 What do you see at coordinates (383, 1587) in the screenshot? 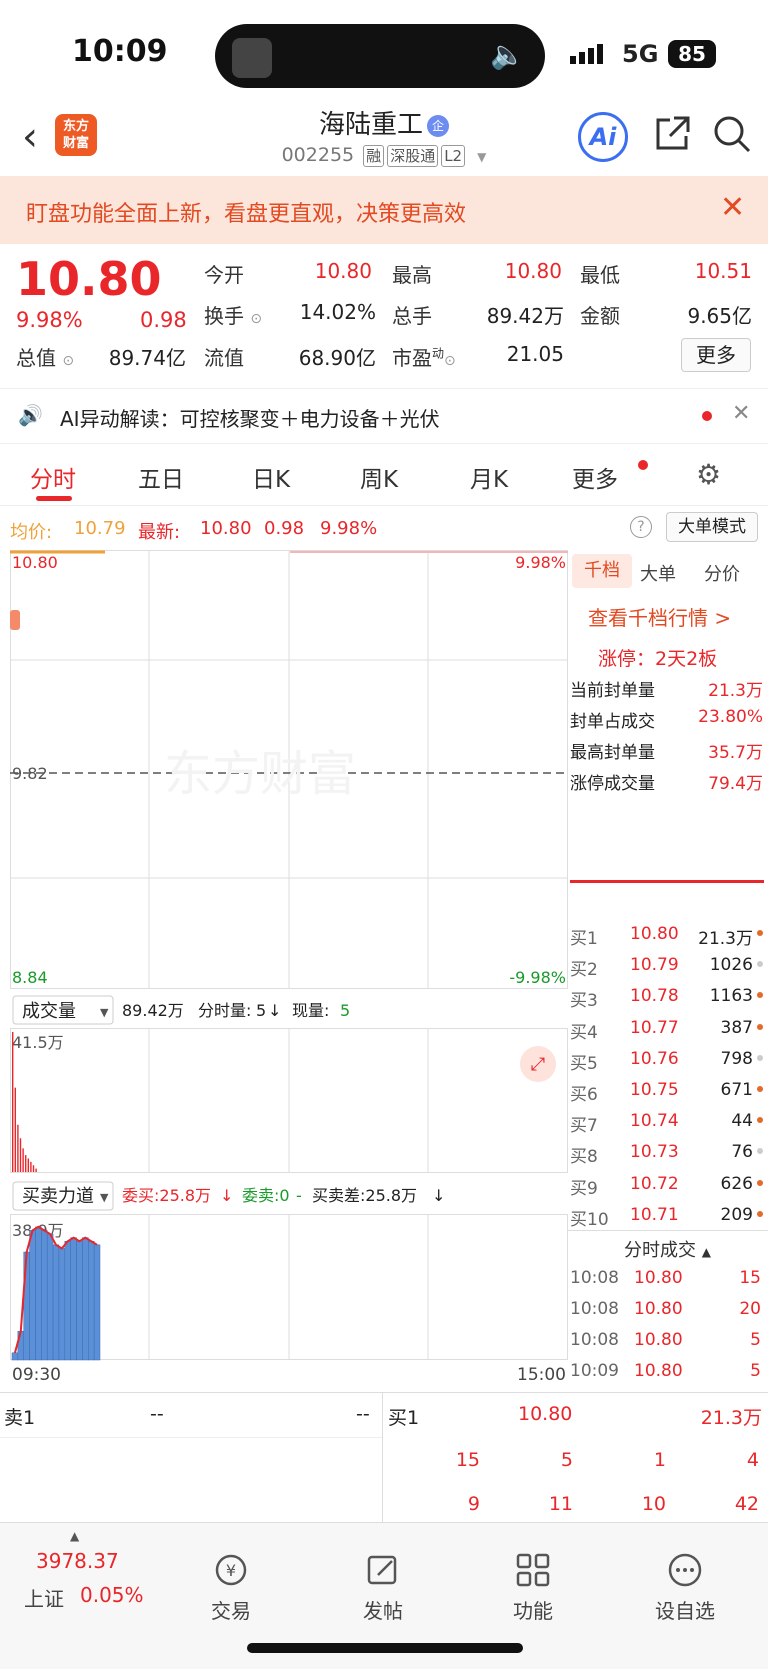
I see `nav-post: 发帖` at bounding box center [383, 1587].